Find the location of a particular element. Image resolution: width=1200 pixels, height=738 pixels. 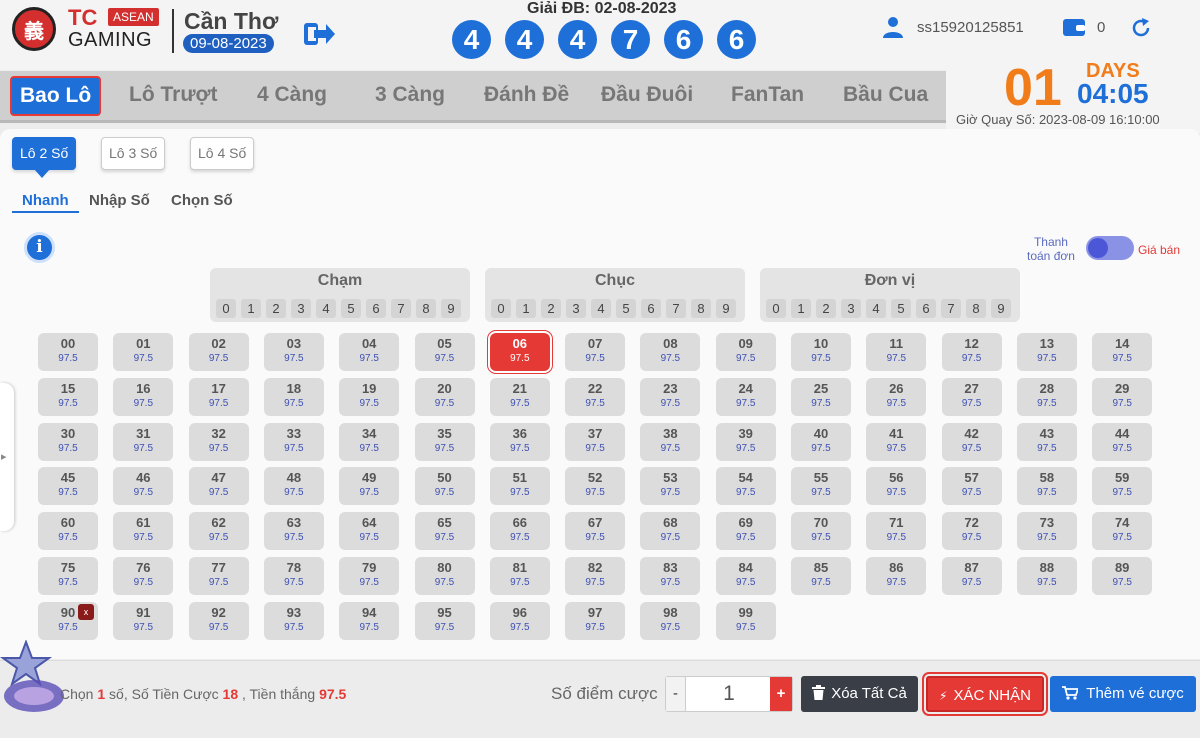

number-cell-23: 23 97.5 is located at coordinates (670, 396).